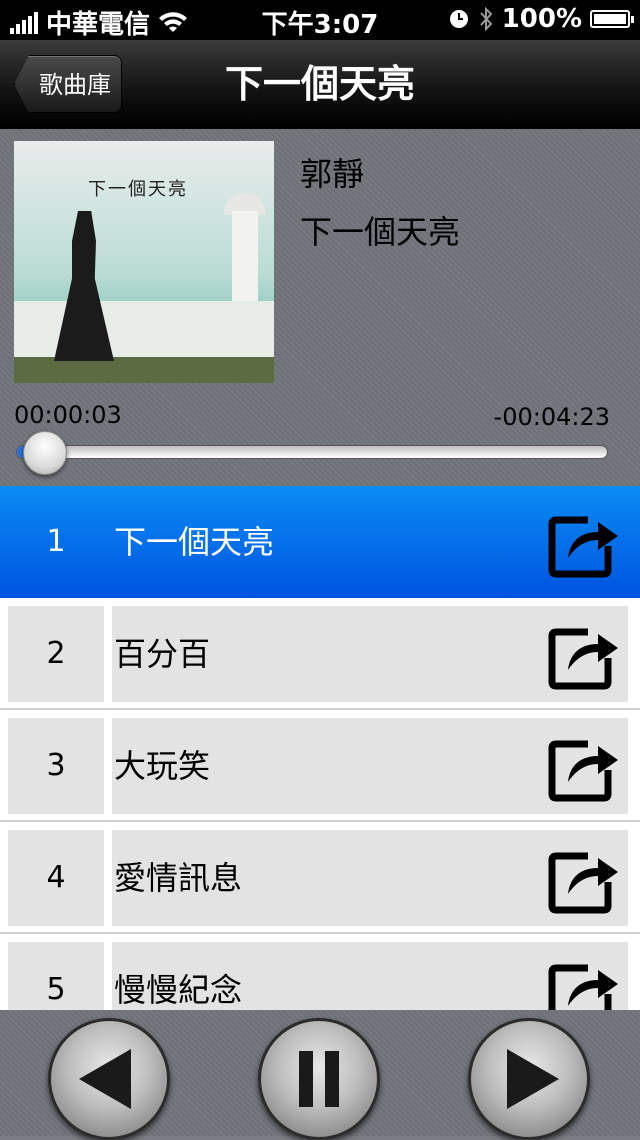  I want to click on album-art: 下一個天亮, so click(144, 262).